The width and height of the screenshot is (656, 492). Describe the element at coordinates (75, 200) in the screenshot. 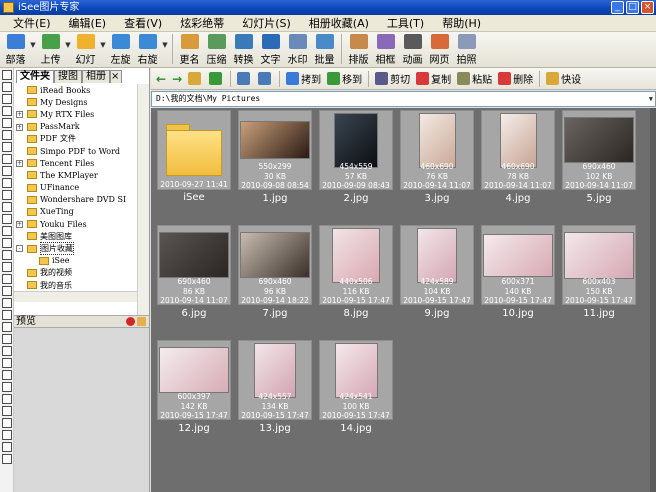

I see `tree-item: Wondershare DVD SI` at that location.